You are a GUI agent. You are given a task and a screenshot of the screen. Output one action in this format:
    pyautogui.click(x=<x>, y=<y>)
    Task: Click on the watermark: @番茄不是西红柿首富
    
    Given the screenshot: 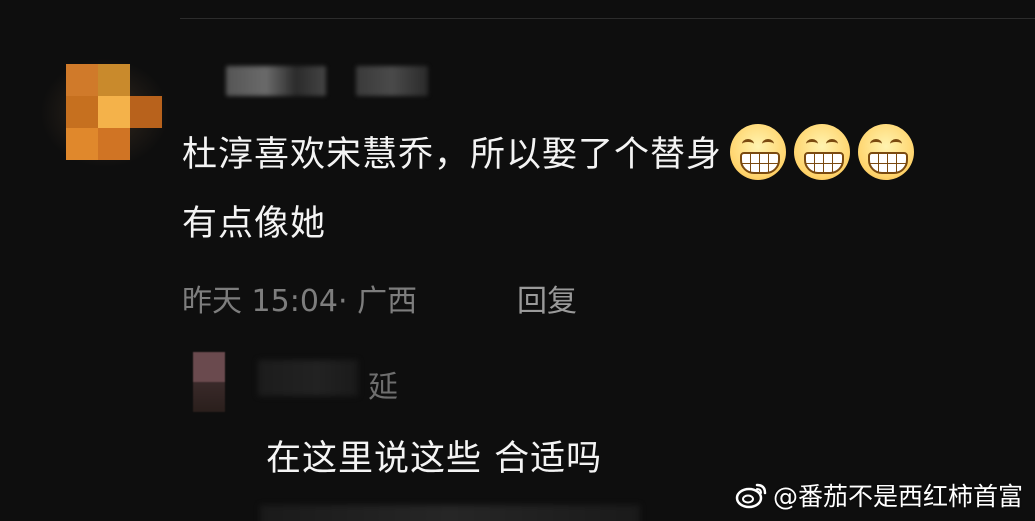 What is the action you would take?
    pyautogui.click(x=879, y=495)
    